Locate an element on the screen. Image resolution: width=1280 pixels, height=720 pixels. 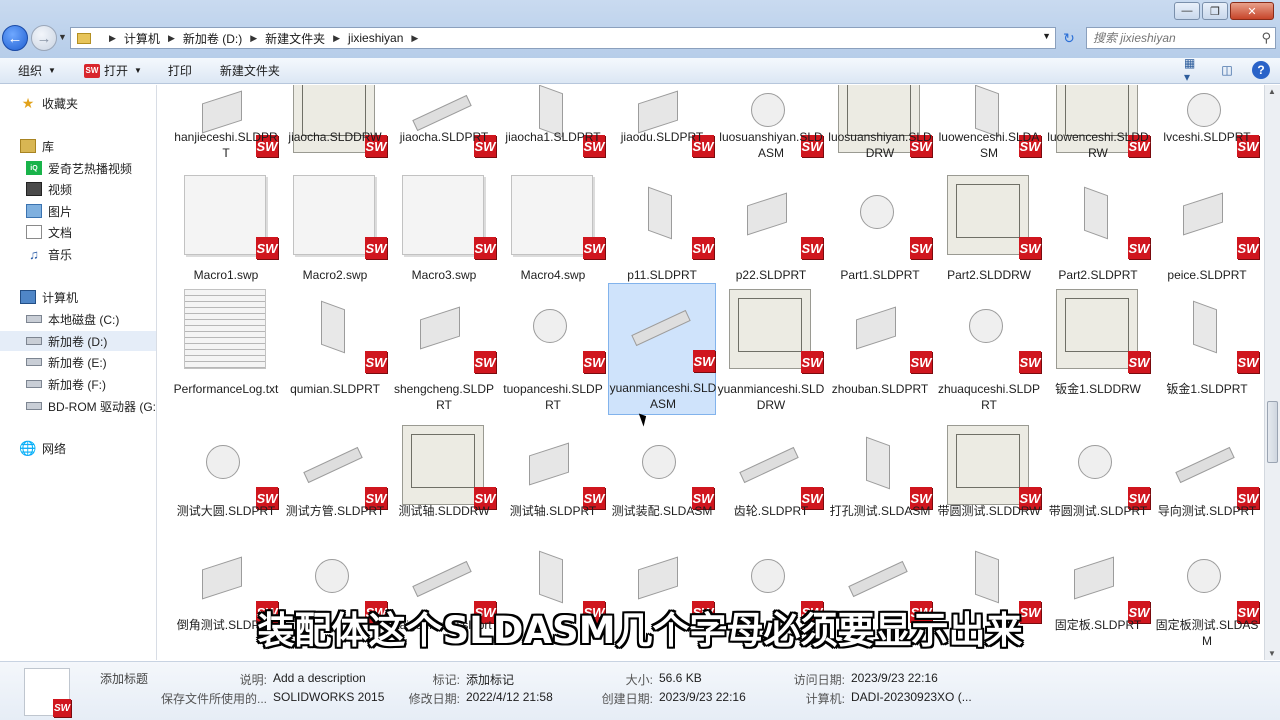
refresh-button: ↻ is located at coordinates (1069, 38).